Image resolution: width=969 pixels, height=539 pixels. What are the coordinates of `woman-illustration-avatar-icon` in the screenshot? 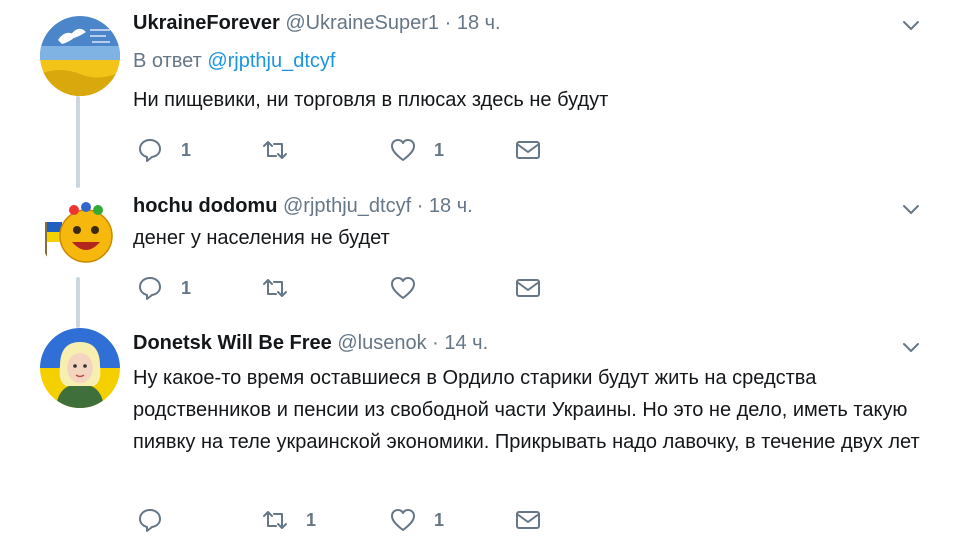 It's located at (80, 368).